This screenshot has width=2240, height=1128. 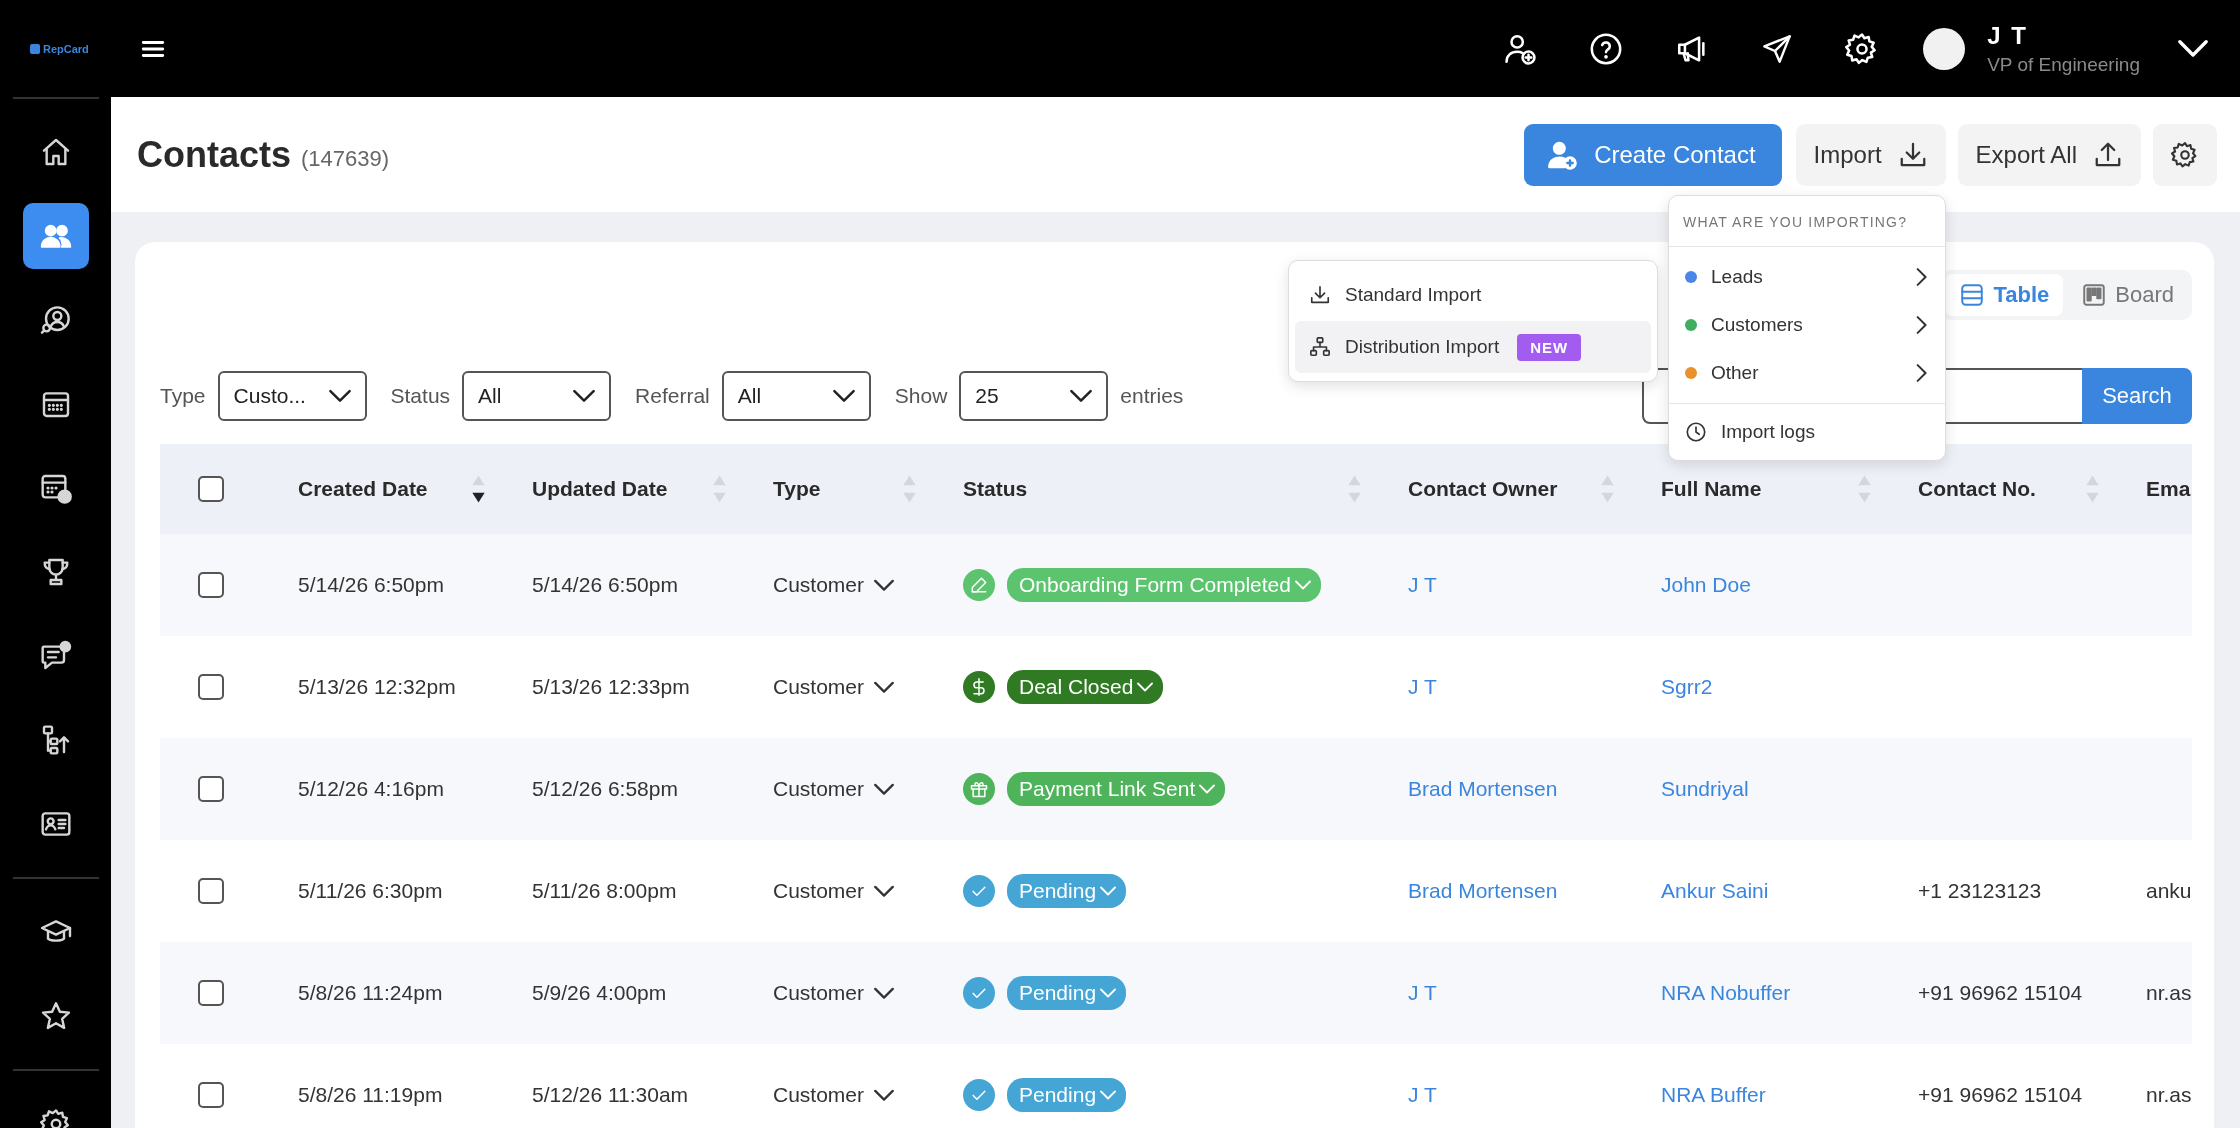 What do you see at coordinates (371, 585) in the screenshot?
I see `table-cell: 5/14/26 6:50pm` at bounding box center [371, 585].